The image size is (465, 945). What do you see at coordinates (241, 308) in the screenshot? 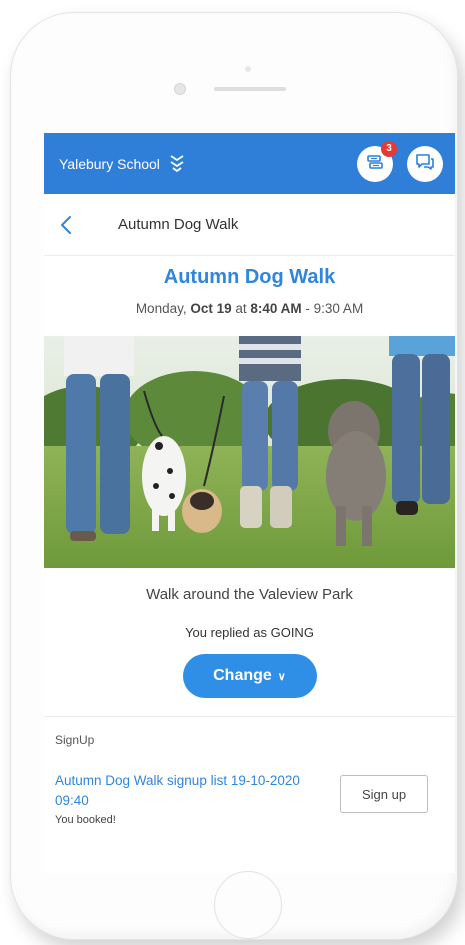
I see `event-date-at: at` at bounding box center [241, 308].